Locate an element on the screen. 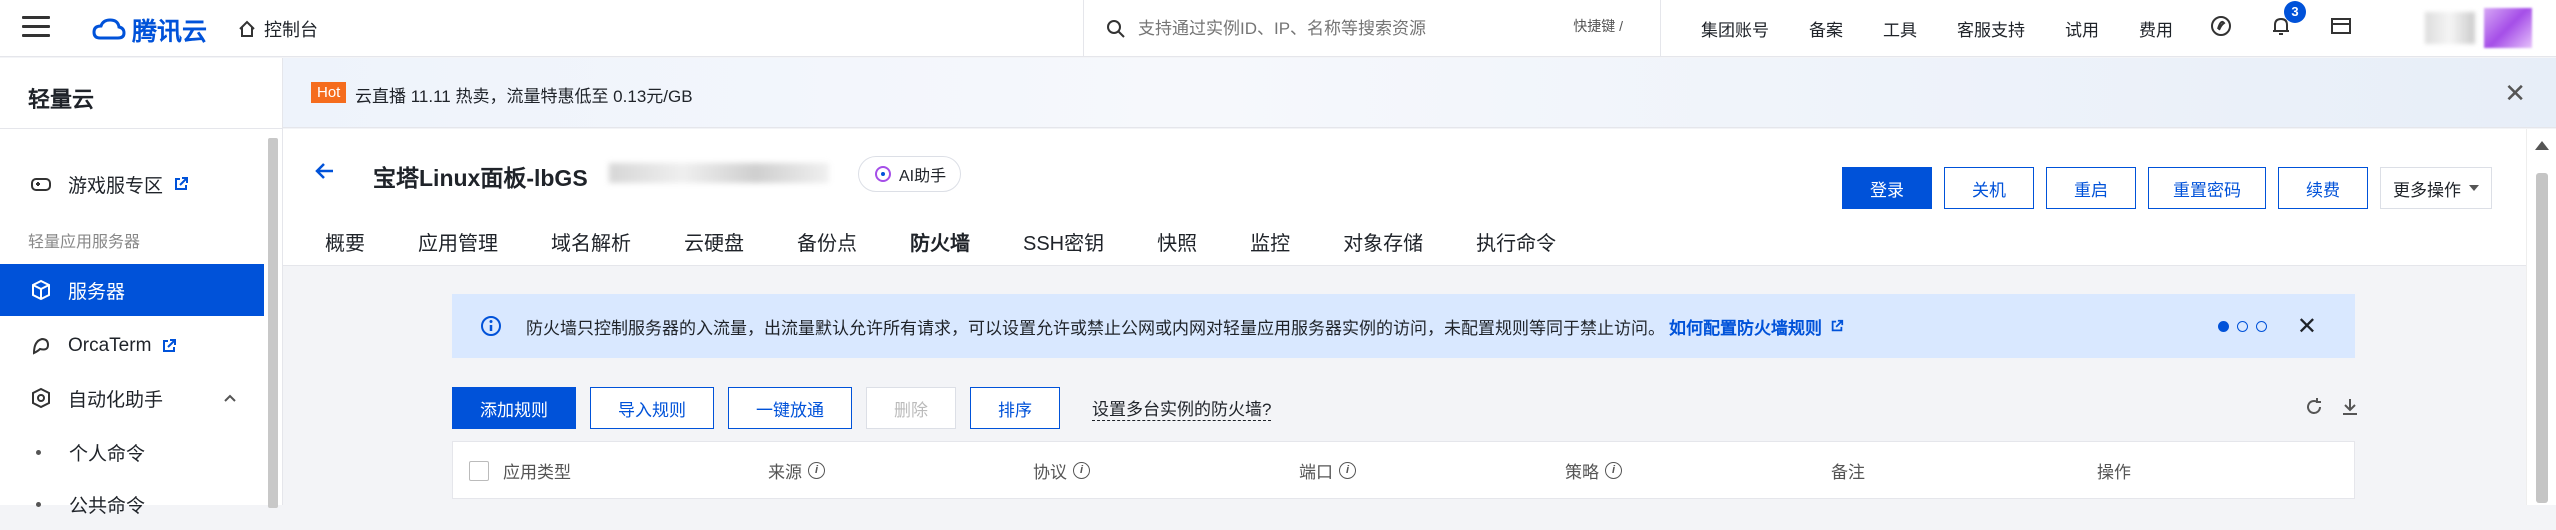 This screenshot has width=2556, height=530. banner-text: 云直播 11.11 热卖，流量特惠低至 0.13元/GB is located at coordinates (524, 94).